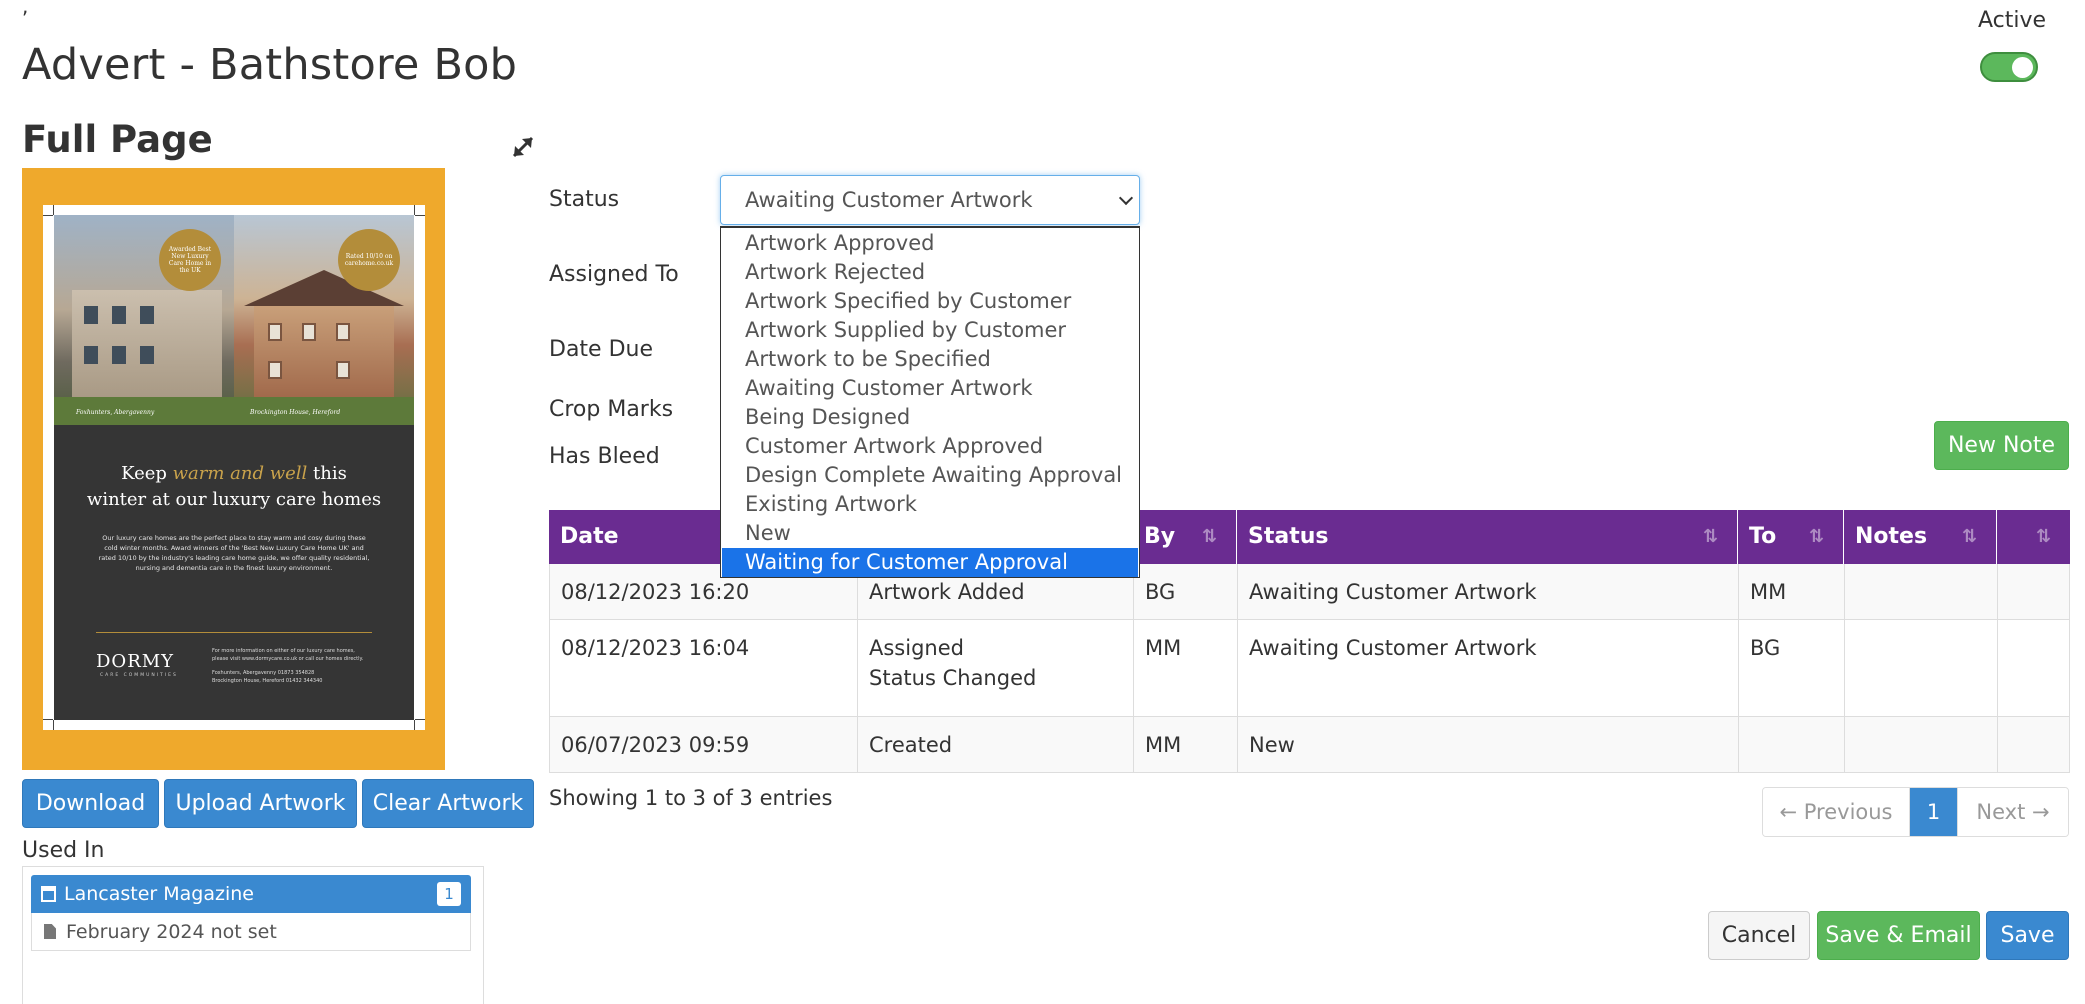  I want to click on status-option: Artwork Approved, so click(930, 243).